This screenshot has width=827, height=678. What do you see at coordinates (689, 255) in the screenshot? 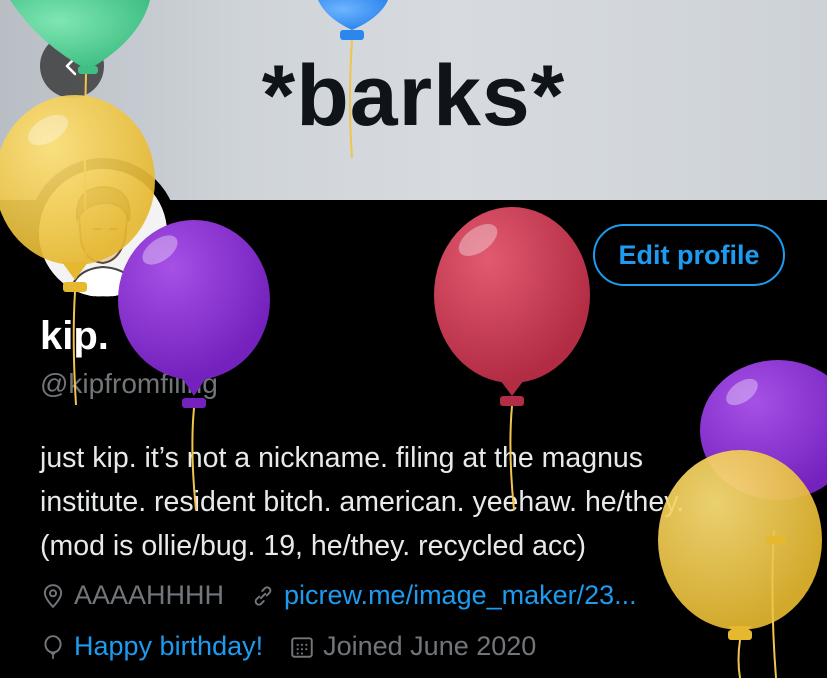
I see `edit-profile-button: Edit profile` at bounding box center [689, 255].